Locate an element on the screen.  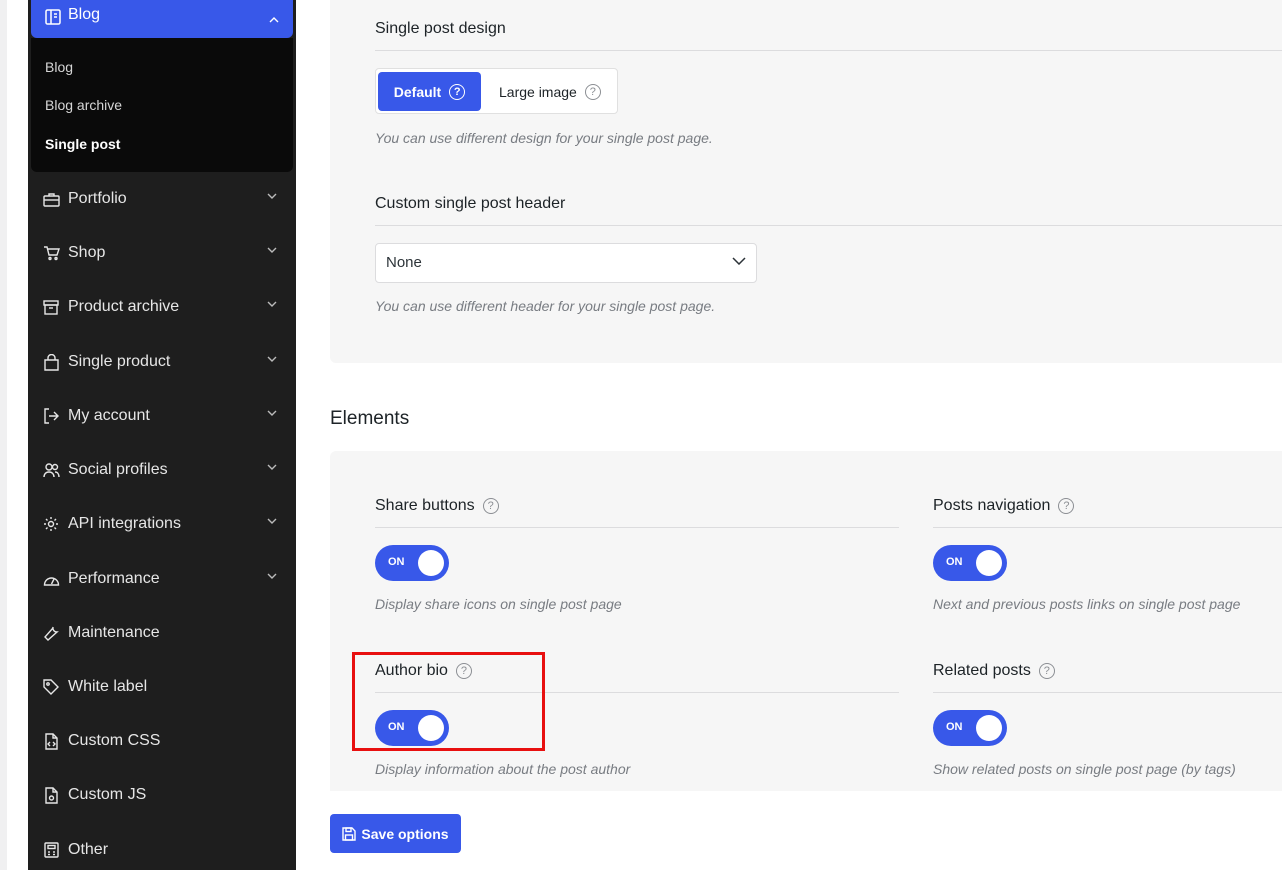
sidebar-item-single-product: Single product is located at coordinates (167, 362).